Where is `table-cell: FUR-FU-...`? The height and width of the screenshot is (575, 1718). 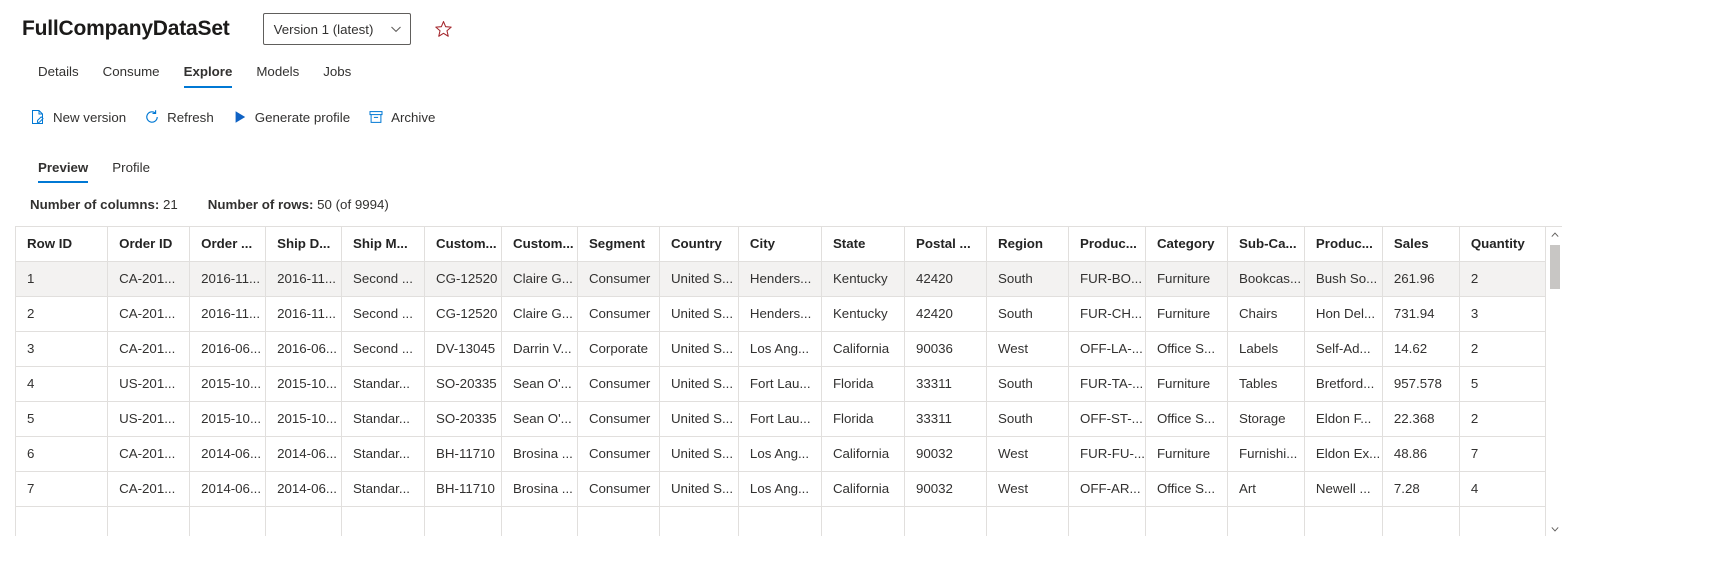 table-cell: FUR-FU-... is located at coordinates (1107, 454).